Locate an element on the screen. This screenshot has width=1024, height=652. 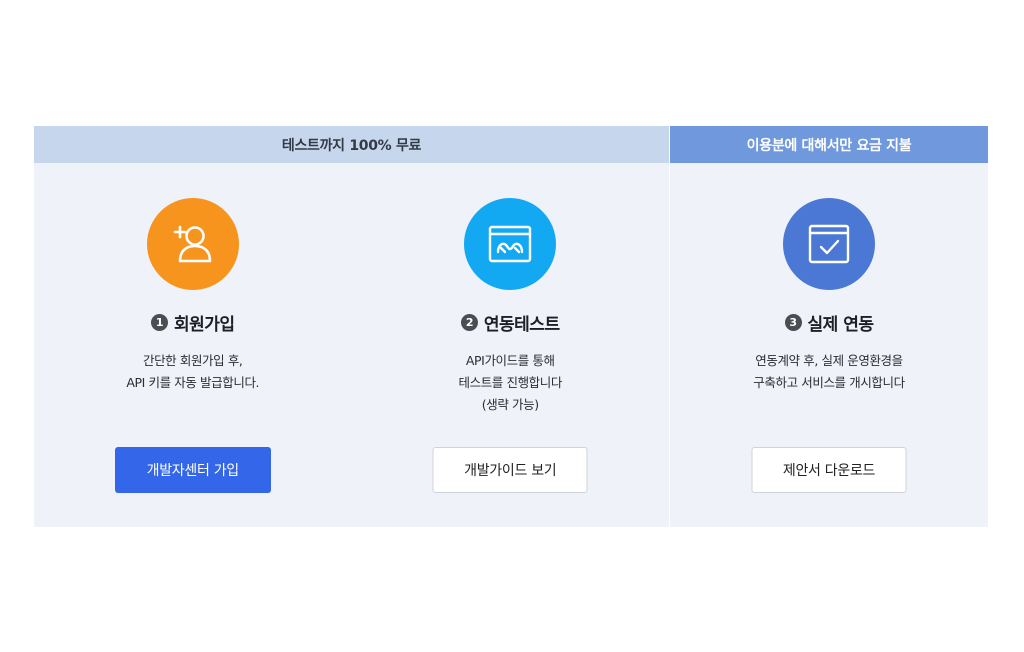
step-description-line: 테스트를 진행합니다 is located at coordinates (510, 382).